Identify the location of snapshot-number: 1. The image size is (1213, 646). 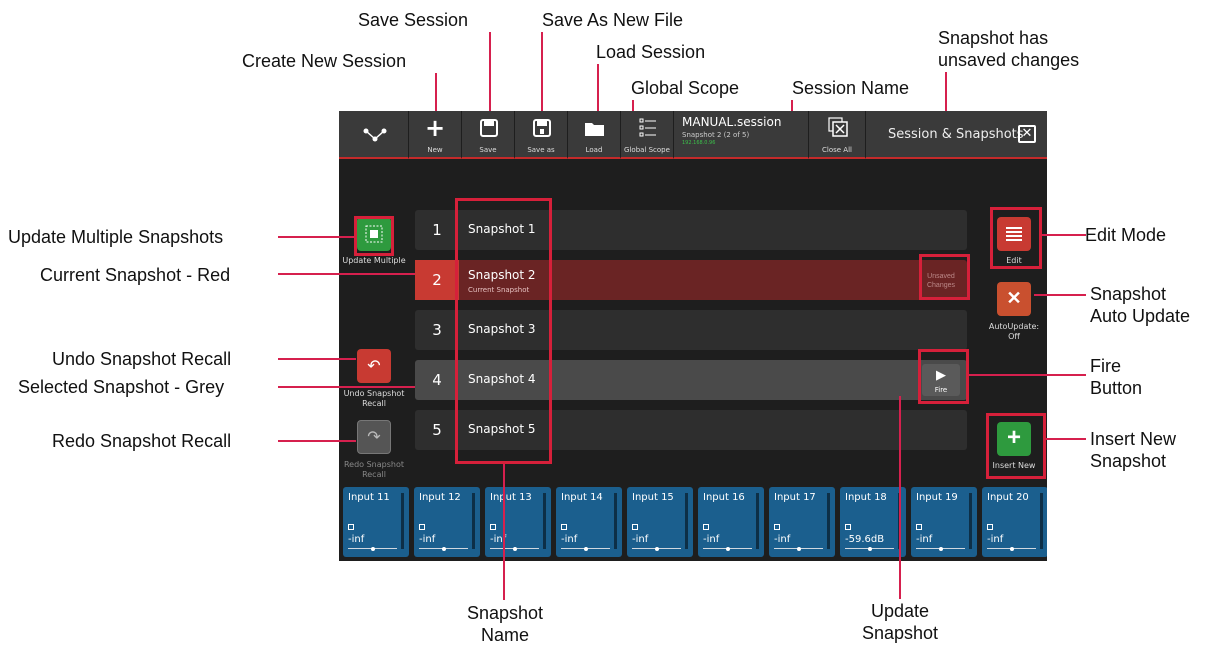
(437, 230).